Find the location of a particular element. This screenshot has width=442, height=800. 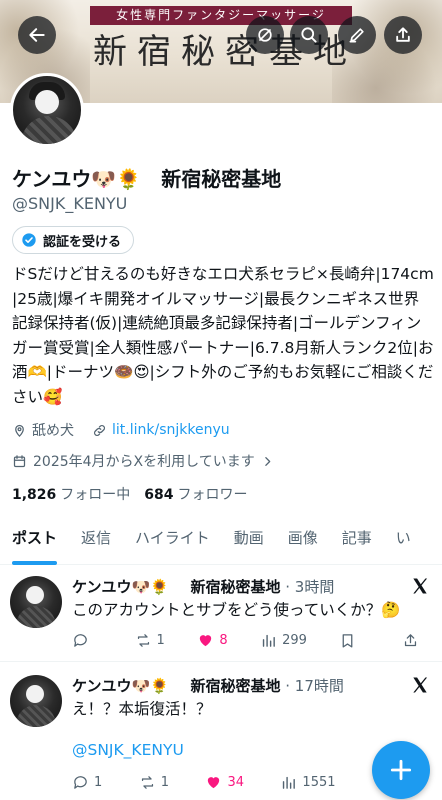

location-item: 舐め犬 is located at coordinates (43, 430).